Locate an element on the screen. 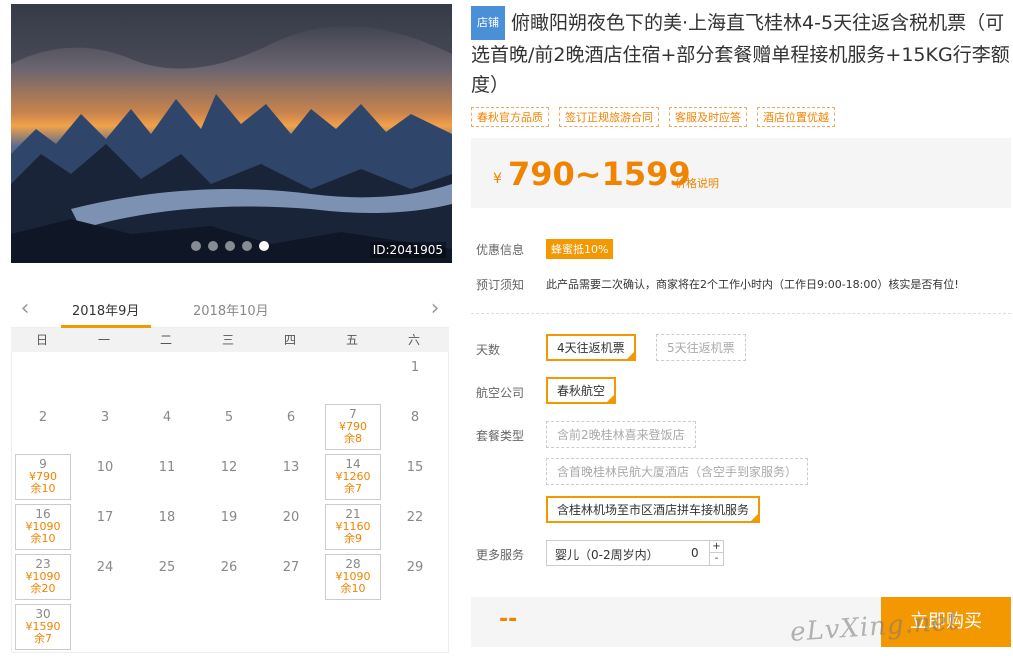  calendar-day-available: 21 ¥1160 余9 is located at coordinates (353, 527).